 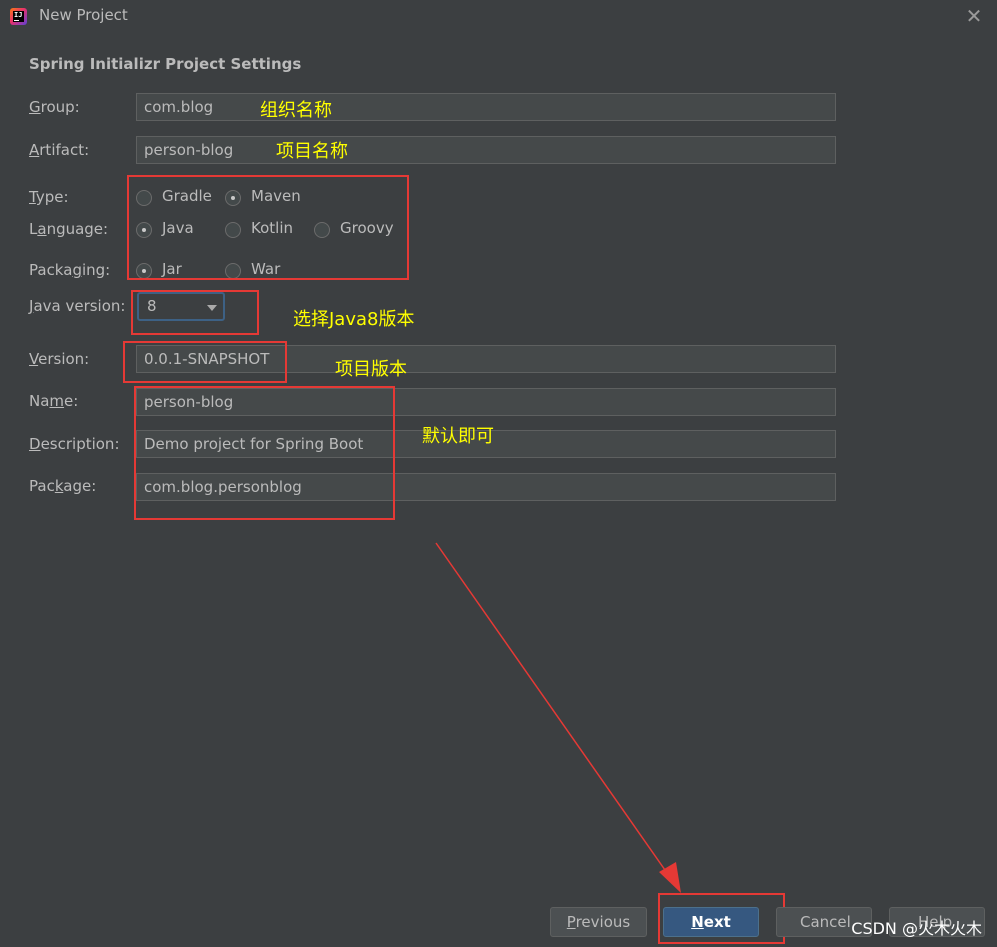 What do you see at coordinates (916, 928) in the screenshot?
I see `watermark: CSDN @火木火木` at bounding box center [916, 928].